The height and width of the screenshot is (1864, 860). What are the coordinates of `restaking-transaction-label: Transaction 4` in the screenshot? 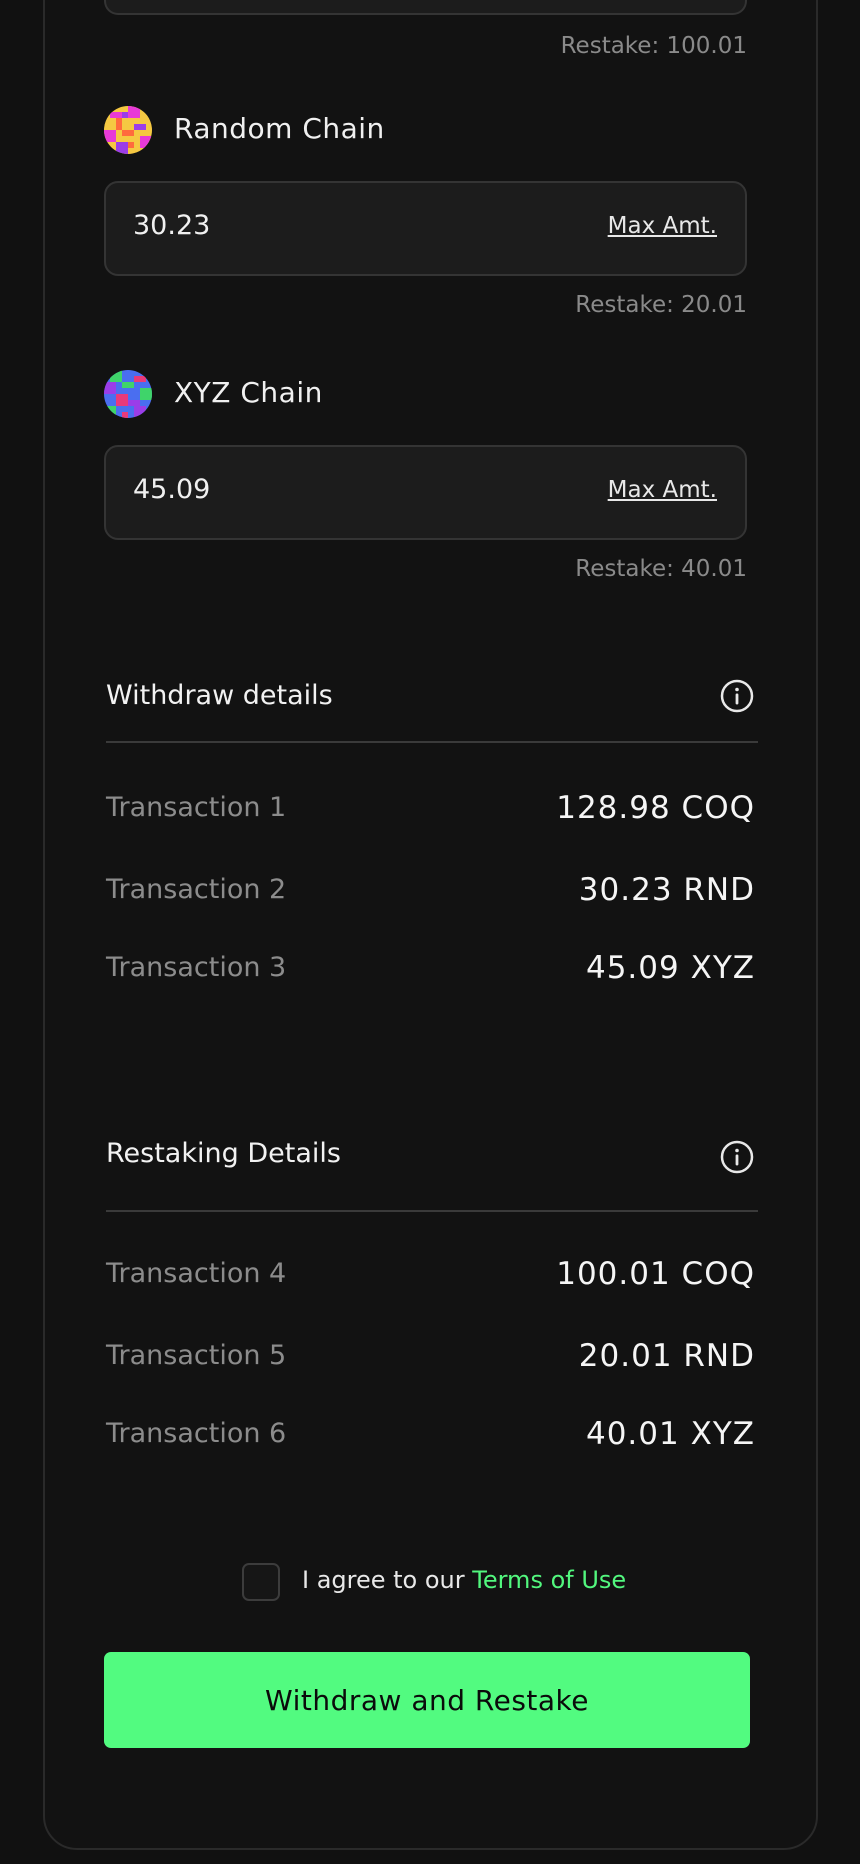 It's located at (196, 1273).